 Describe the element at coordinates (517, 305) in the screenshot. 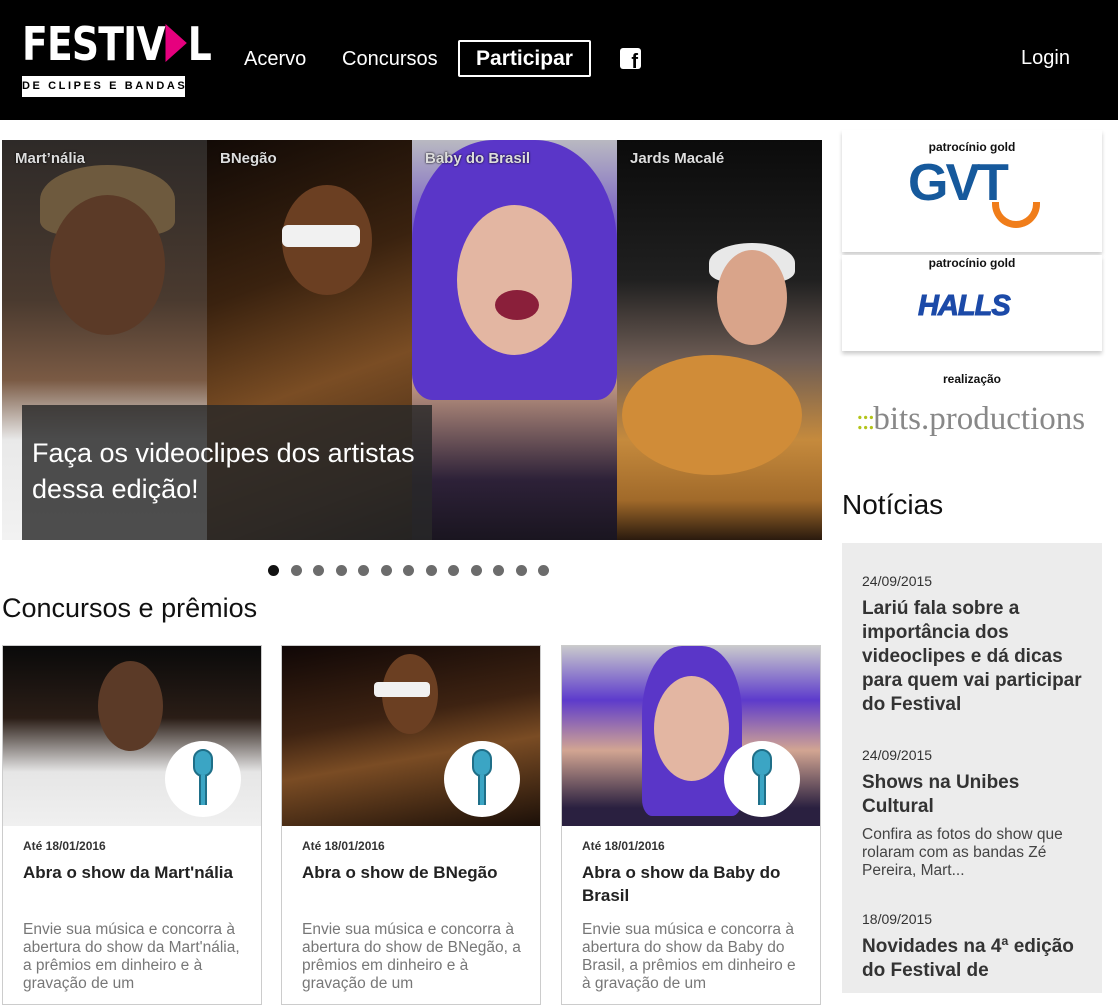

I see `artist-photo-mouth` at that location.